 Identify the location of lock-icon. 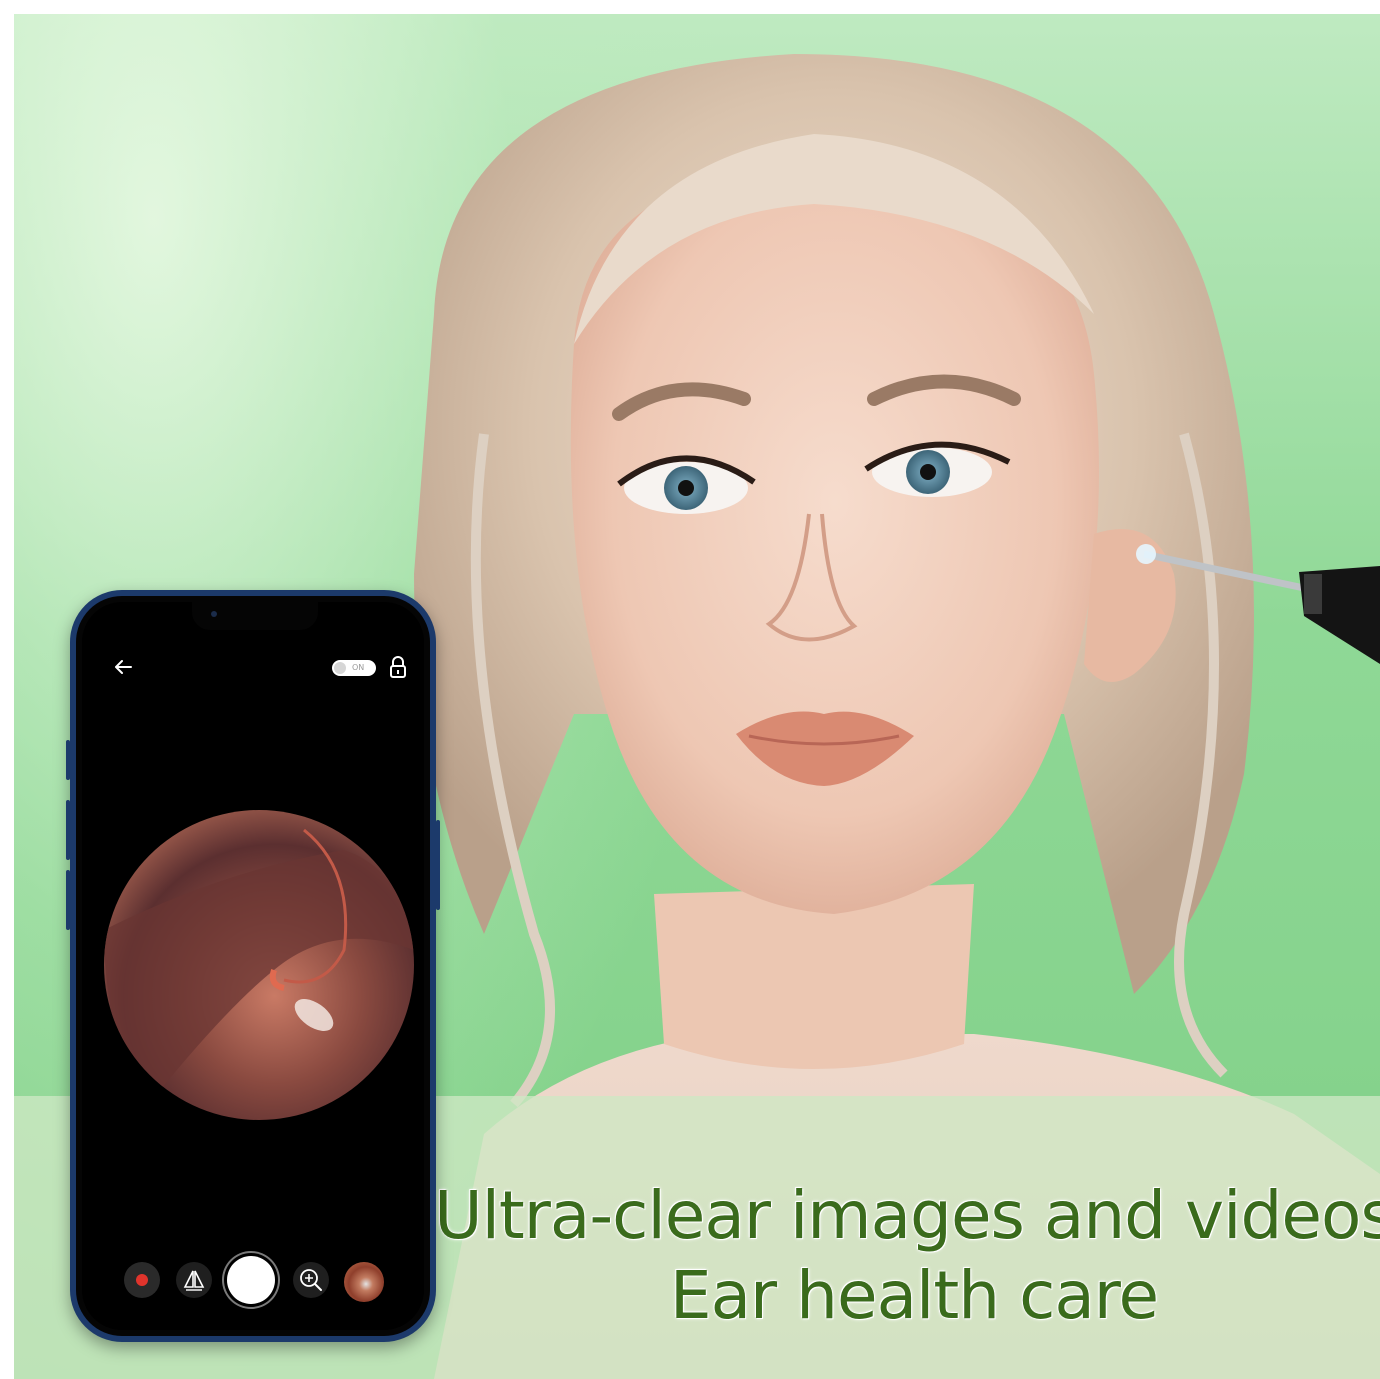
(398, 667).